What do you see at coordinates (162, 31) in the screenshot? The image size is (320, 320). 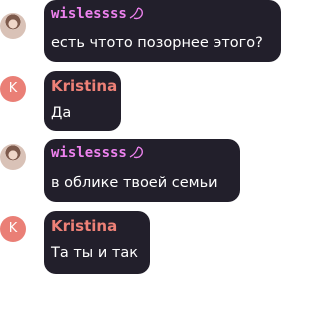 I see `message-bubble: wislessss есть чтото позорнее этого?` at bounding box center [162, 31].